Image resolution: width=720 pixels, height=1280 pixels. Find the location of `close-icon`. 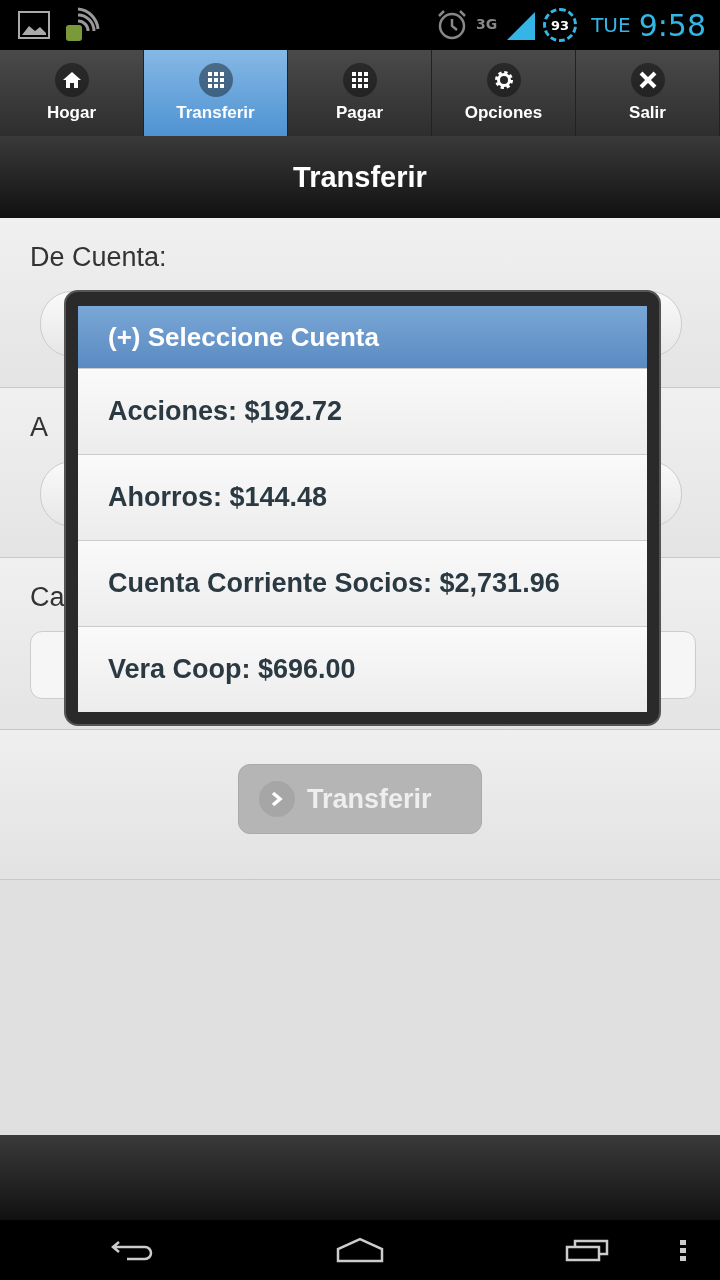

close-icon is located at coordinates (647, 80).